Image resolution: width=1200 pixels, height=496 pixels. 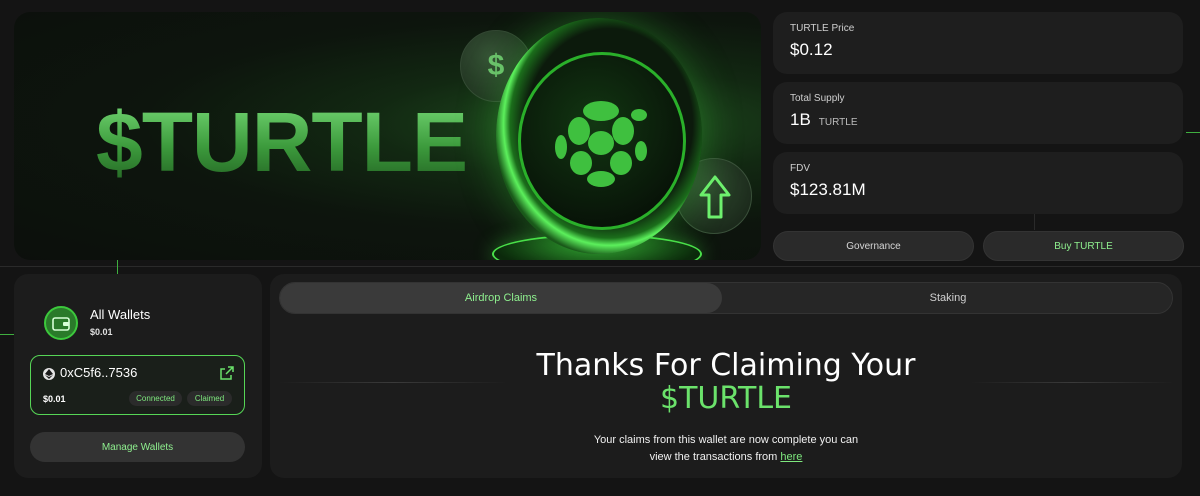 What do you see at coordinates (99, 372) in the screenshot?
I see `wallet-address: 0xC5f6..7536` at bounding box center [99, 372].